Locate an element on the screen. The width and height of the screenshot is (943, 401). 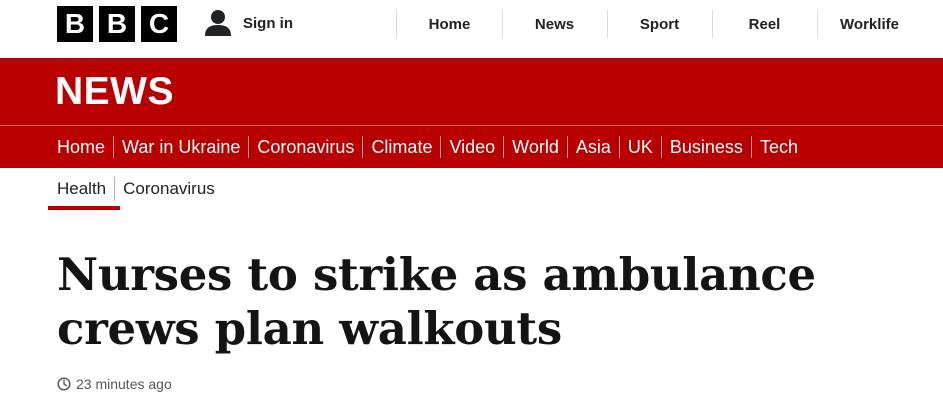
top-nav-home: Home is located at coordinates (449, 24).